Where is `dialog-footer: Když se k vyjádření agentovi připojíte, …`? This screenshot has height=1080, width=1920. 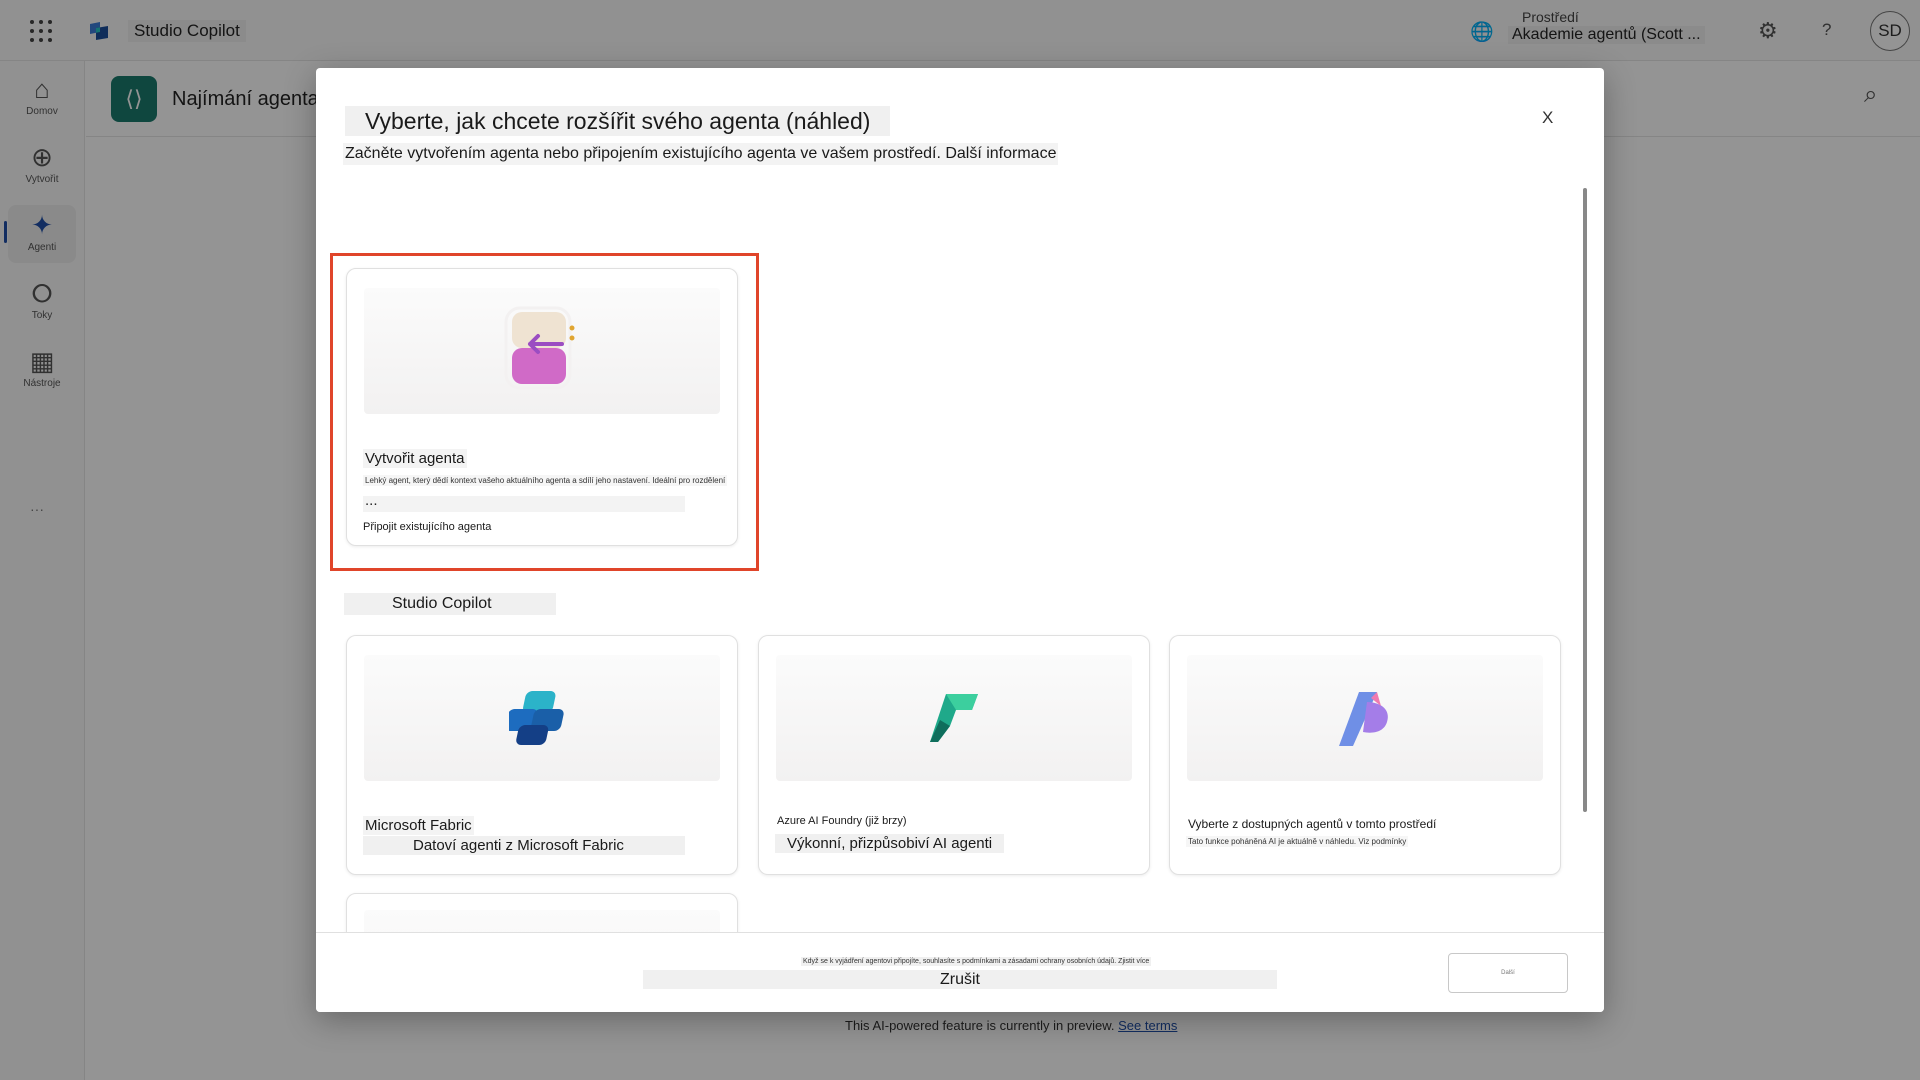
dialog-footer: Když se k vyjádření agentovi připojíte, … is located at coordinates (960, 972).